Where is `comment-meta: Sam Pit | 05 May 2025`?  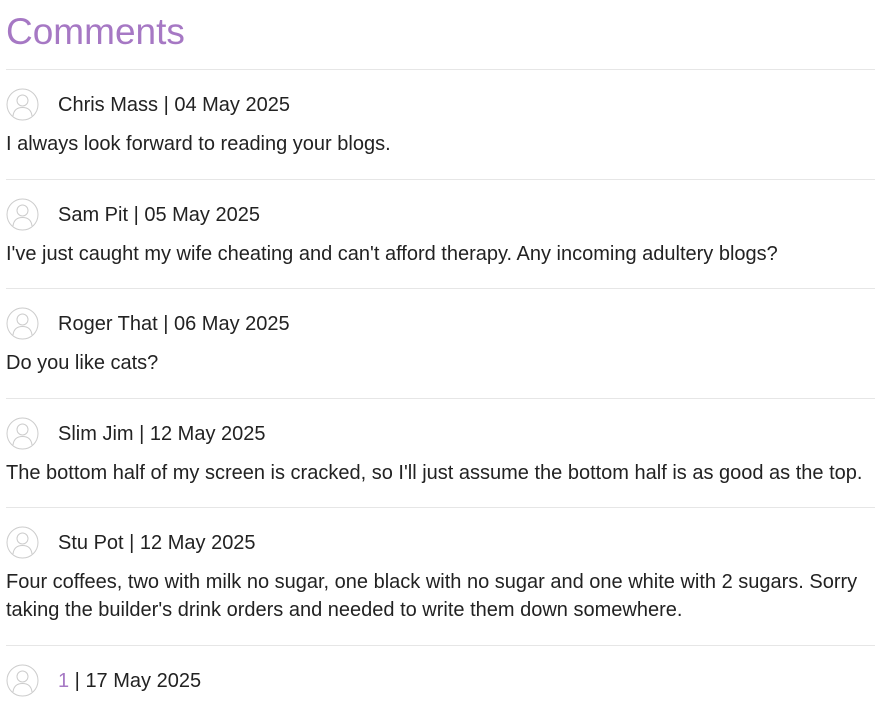
comment-meta: Sam Pit | 05 May 2025 is located at coordinates (440, 216).